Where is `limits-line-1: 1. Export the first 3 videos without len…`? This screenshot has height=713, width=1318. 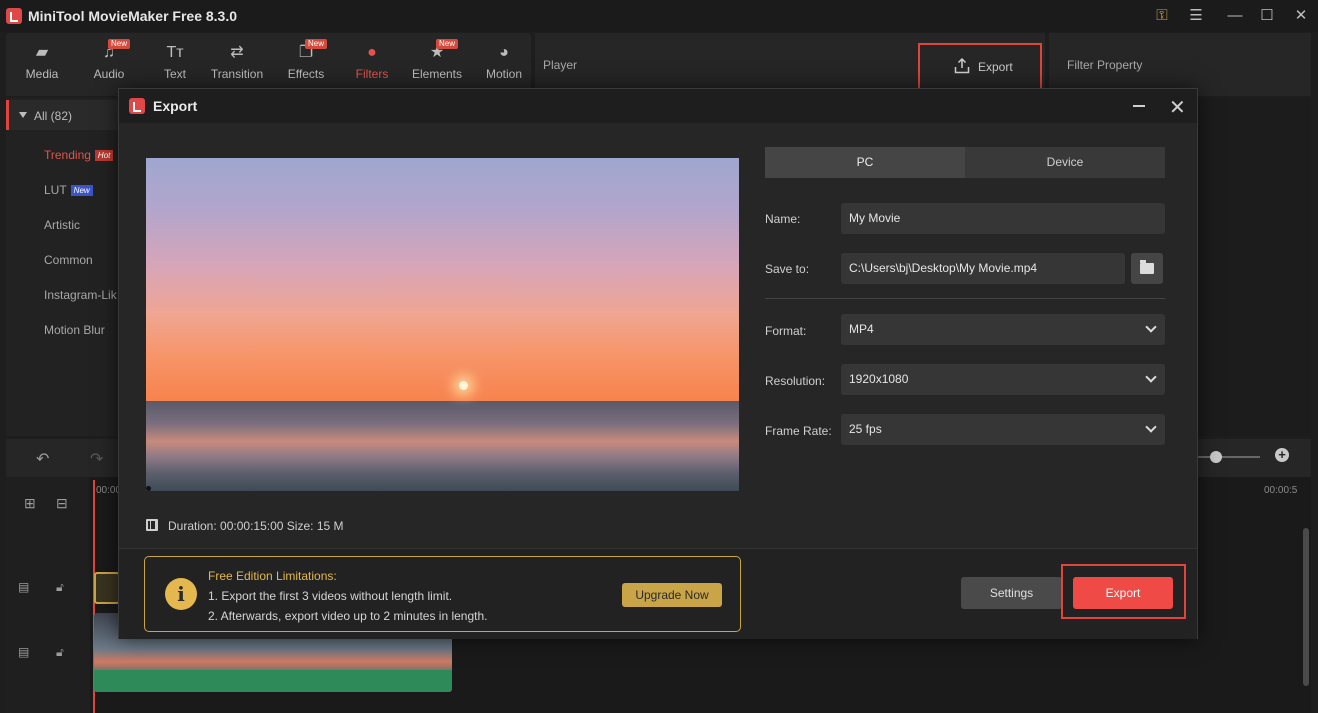
limits-line-1: 1. Export the first 3 videos without len… is located at coordinates (330, 596).